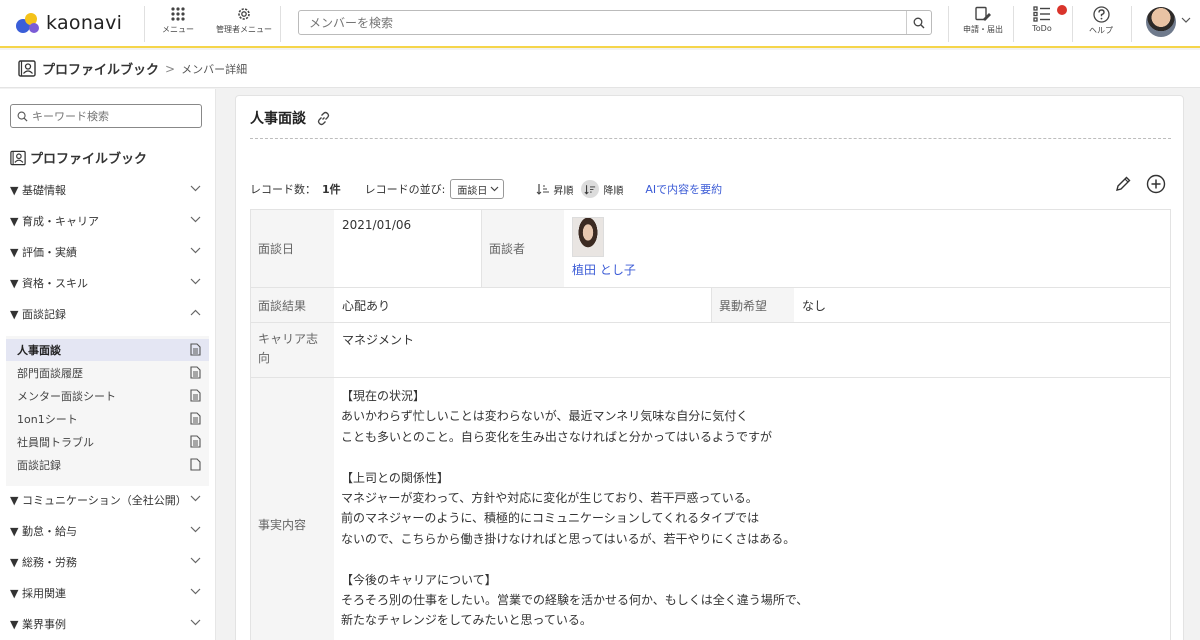 The width and height of the screenshot is (1200, 640). I want to click on sort-field-select: 面談日, so click(477, 189).